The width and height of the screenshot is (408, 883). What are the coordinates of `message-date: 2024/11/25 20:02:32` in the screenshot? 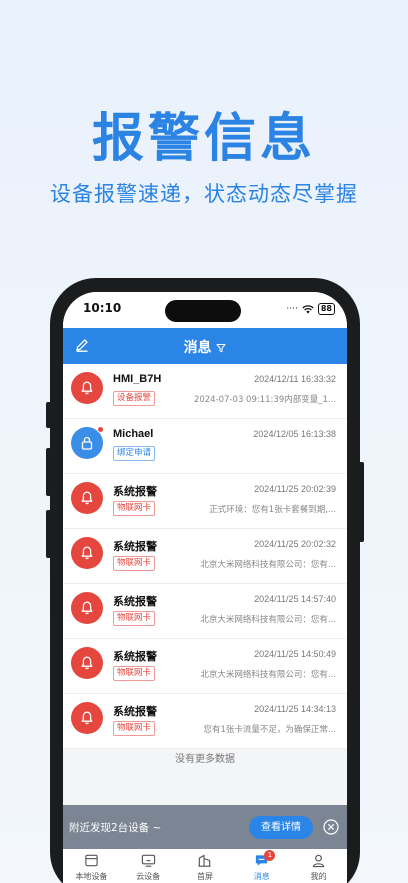 It's located at (295, 544).